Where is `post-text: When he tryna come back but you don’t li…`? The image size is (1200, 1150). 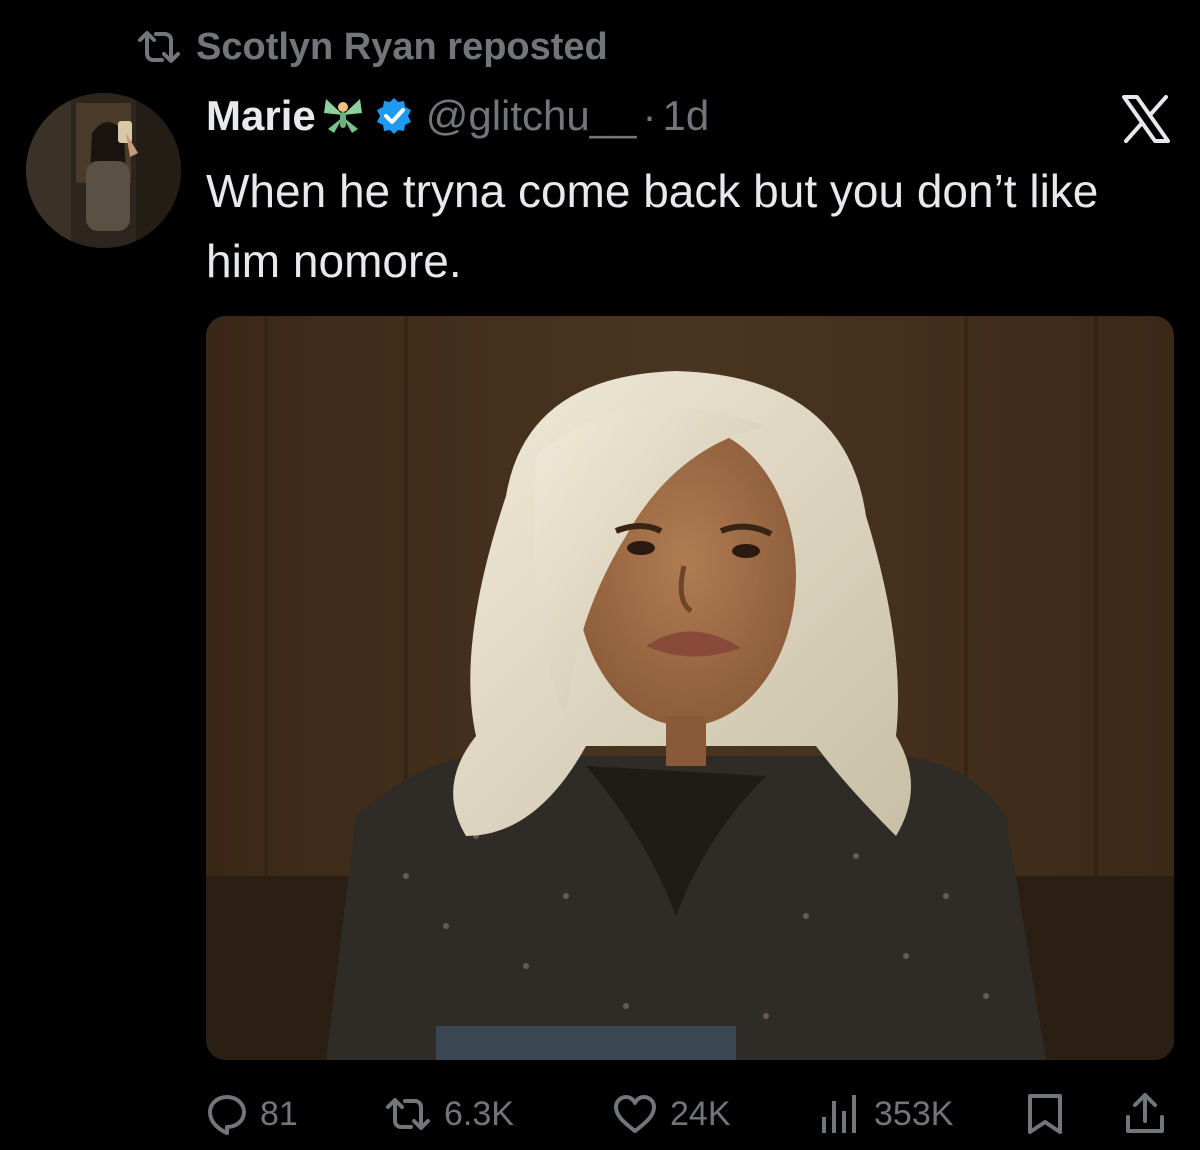 post-text: When he tryna come back but you don’t li… is located at coordinates (652, 226).